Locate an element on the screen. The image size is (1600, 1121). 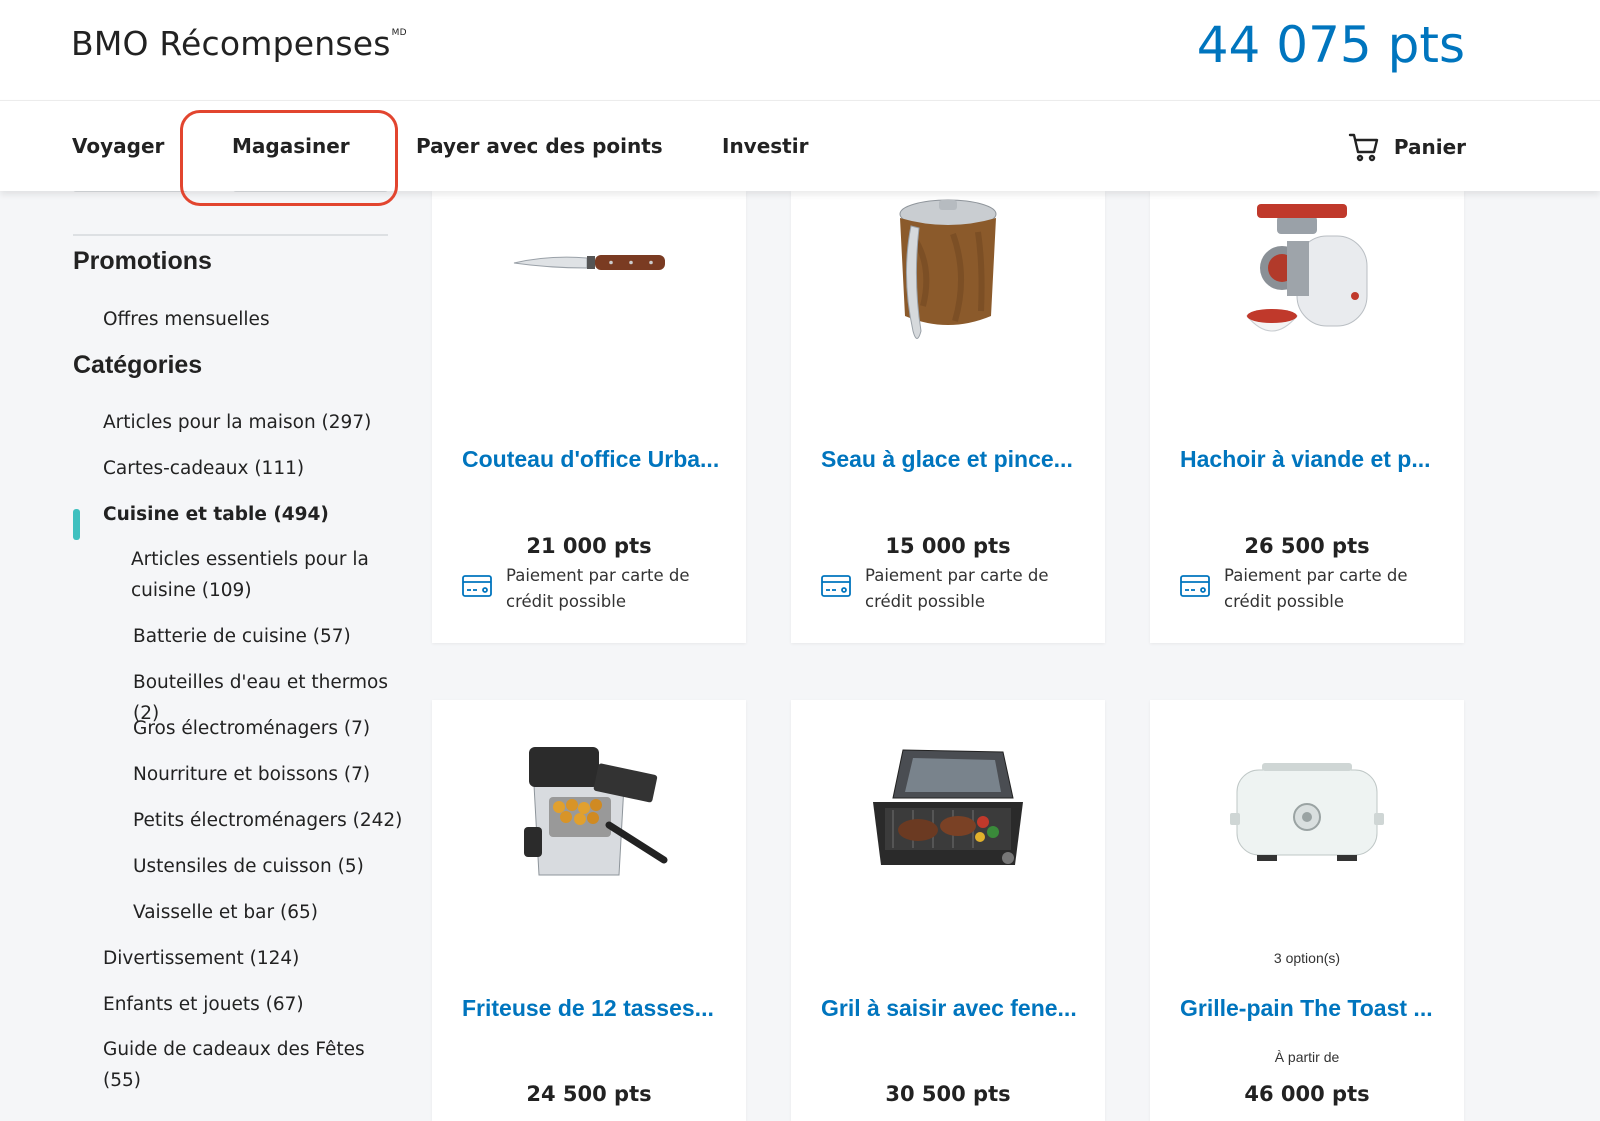
sidebar-item-articles-maison: Articles pour la maison (297) is located at coordinates (237, 422).